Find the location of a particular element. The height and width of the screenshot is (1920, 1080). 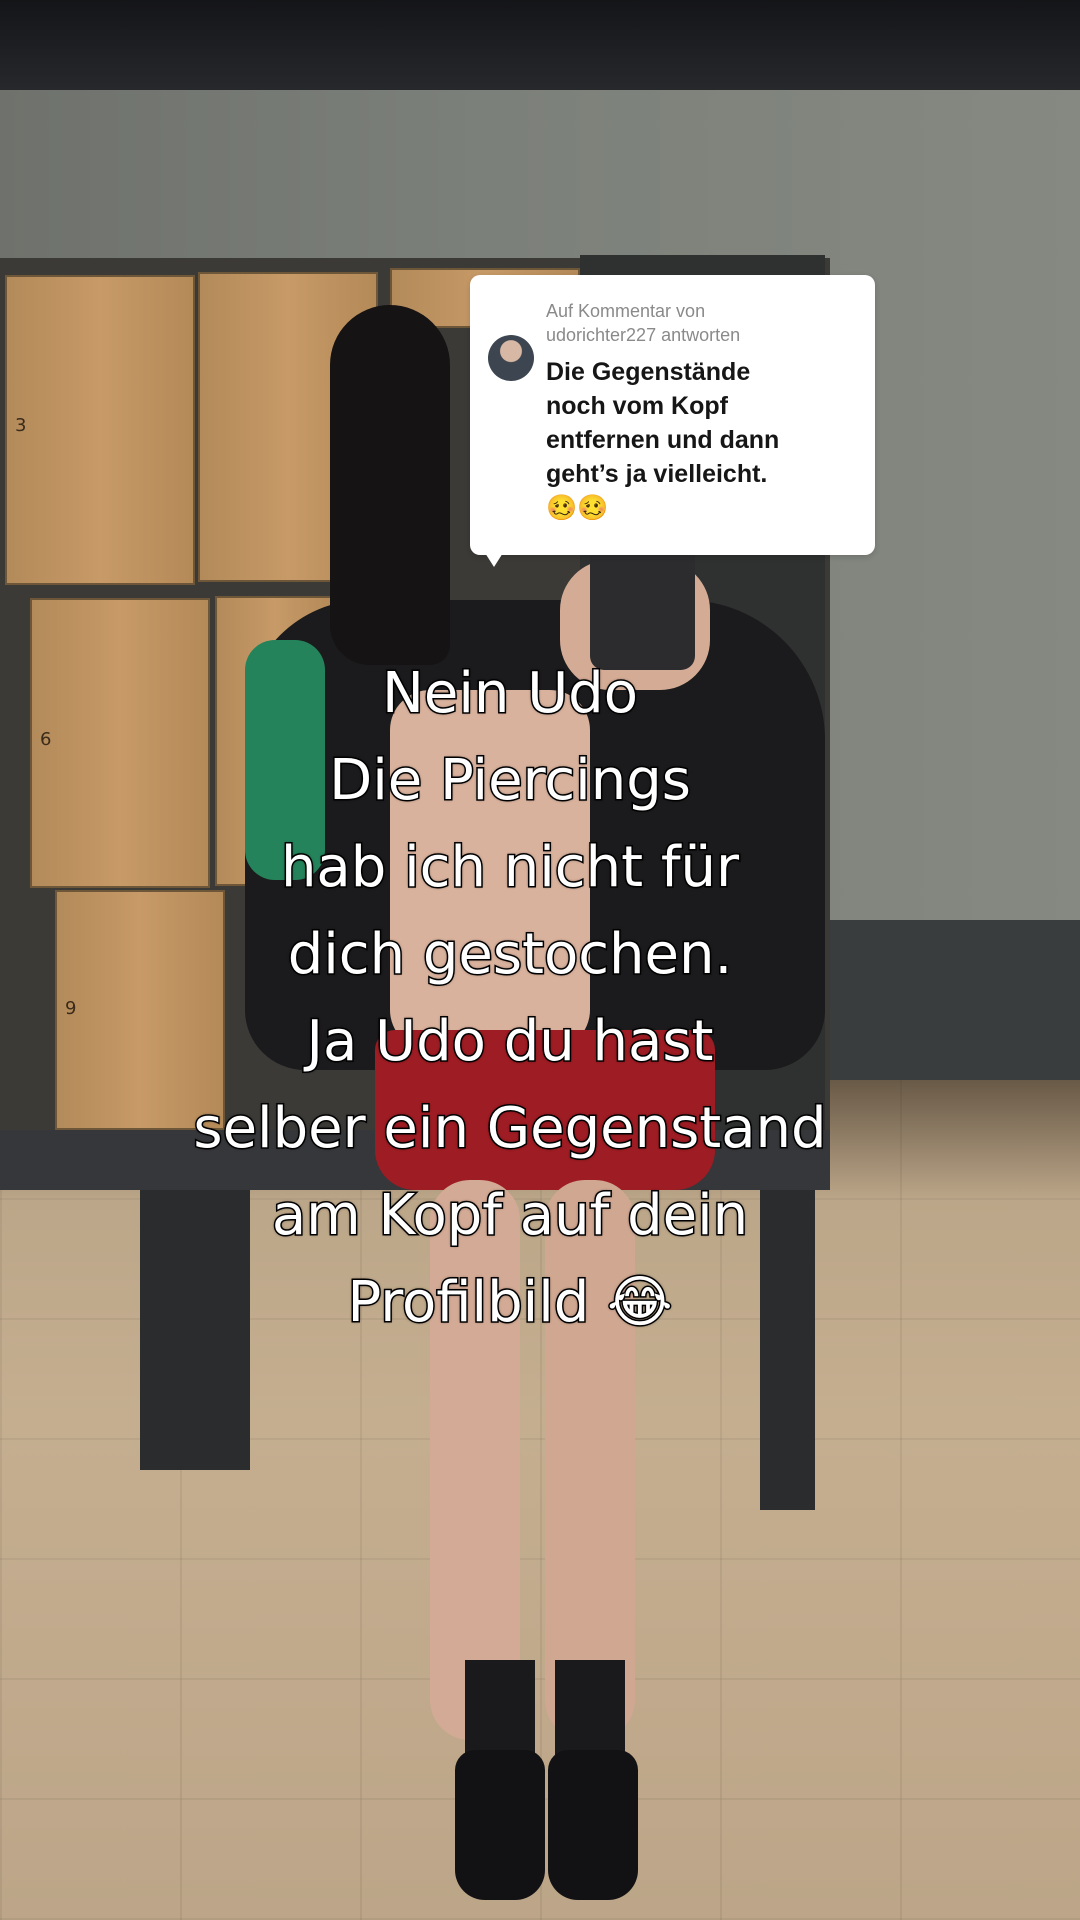

locker-door: 3 is located at coordinates (100, 430).